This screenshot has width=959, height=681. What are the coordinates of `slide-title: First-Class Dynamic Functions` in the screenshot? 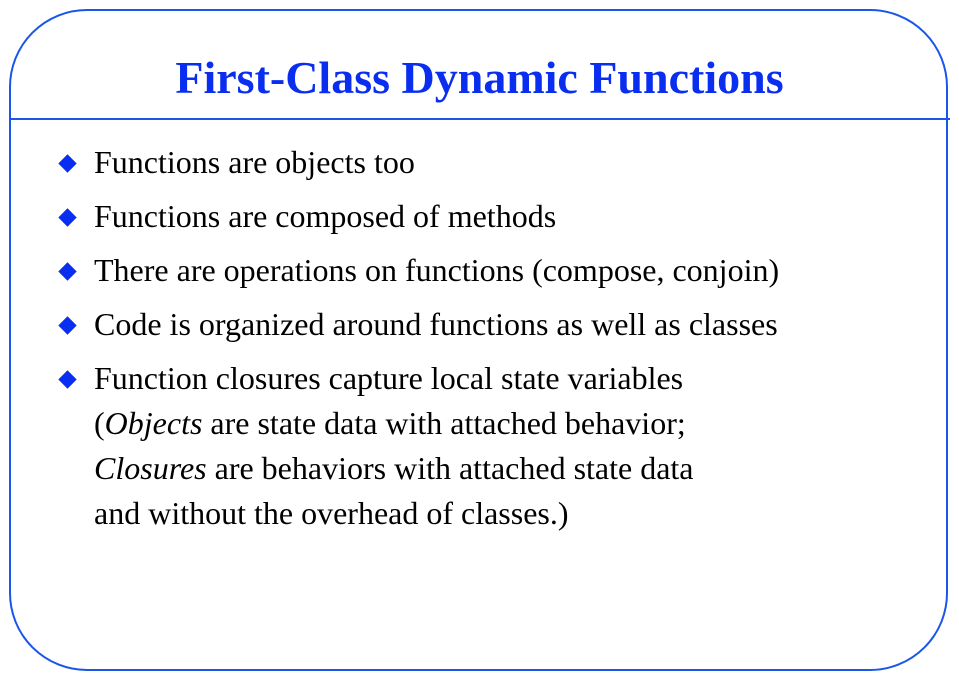 It's located at (479, 77).